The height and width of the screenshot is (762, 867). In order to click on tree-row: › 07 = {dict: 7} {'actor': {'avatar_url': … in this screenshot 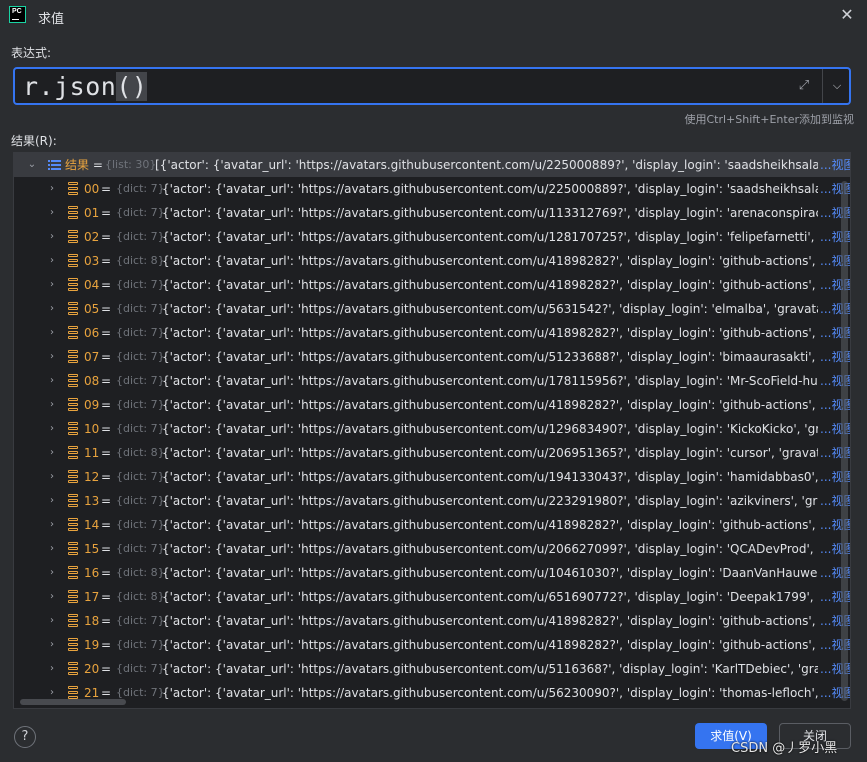, I will do `click(432, 357)`.